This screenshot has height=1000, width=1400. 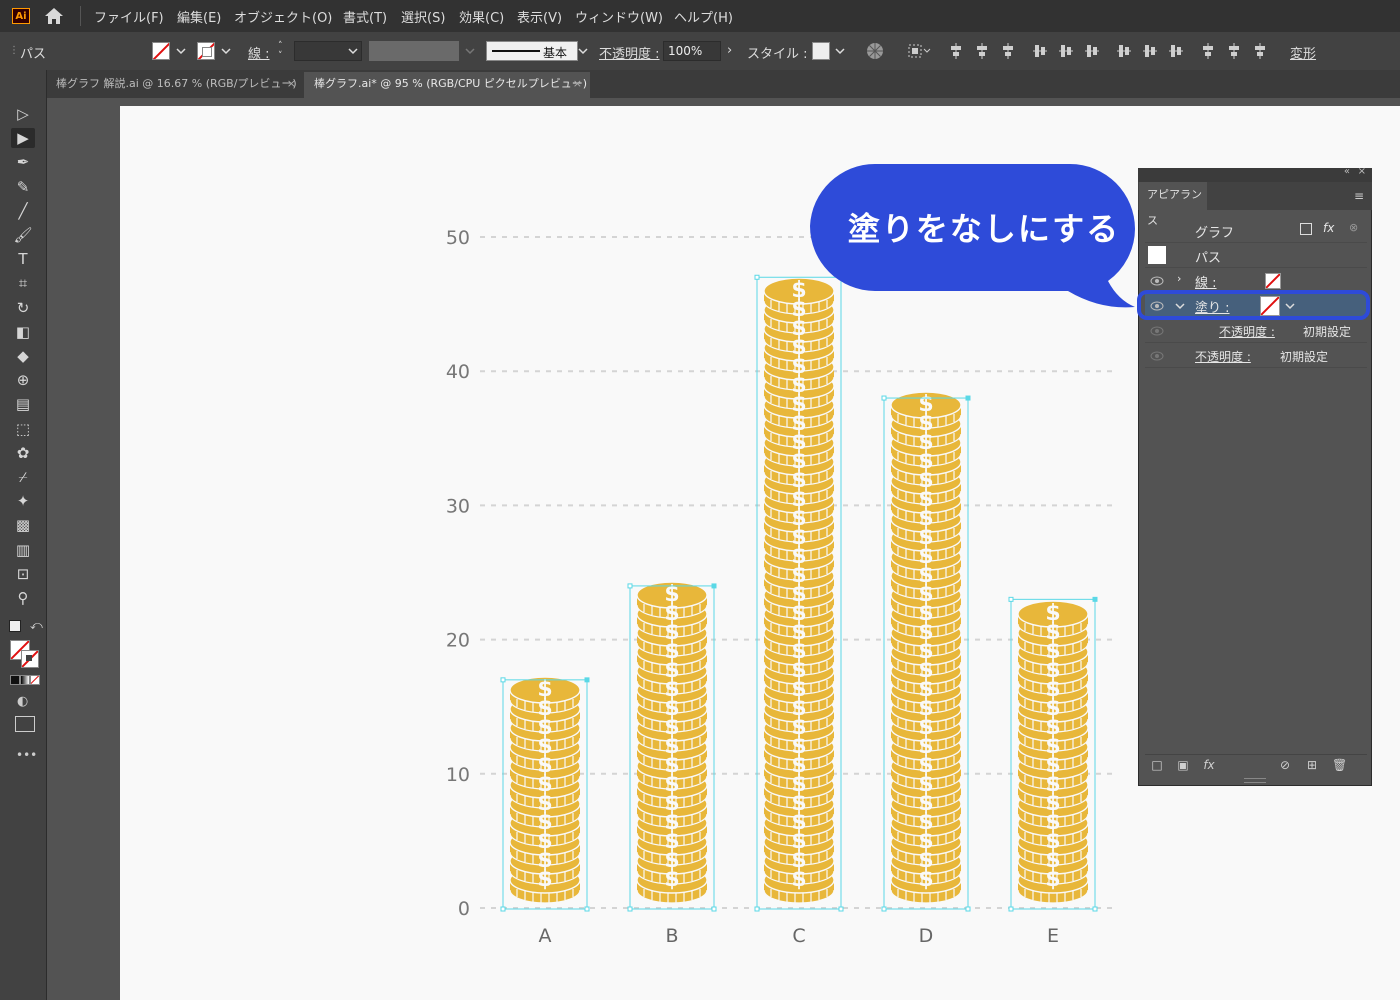 I want to click on distribute-hcenter-icon, so click(x=1234, y=51).